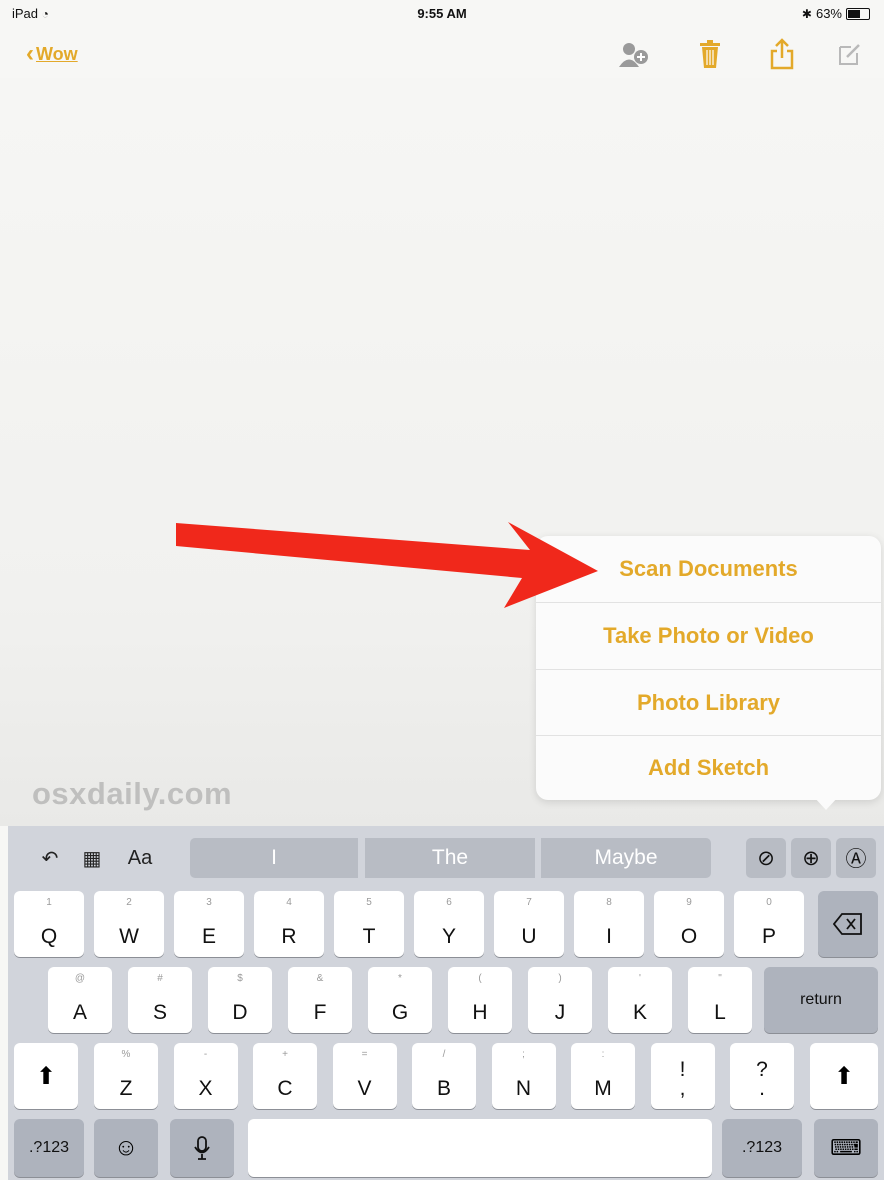 The image size is (884, 1180). What do you see at coordinates (856, 858) in the screenshot?
I see `markup-icon: Ⓐ` at bounding box center [856, 858].